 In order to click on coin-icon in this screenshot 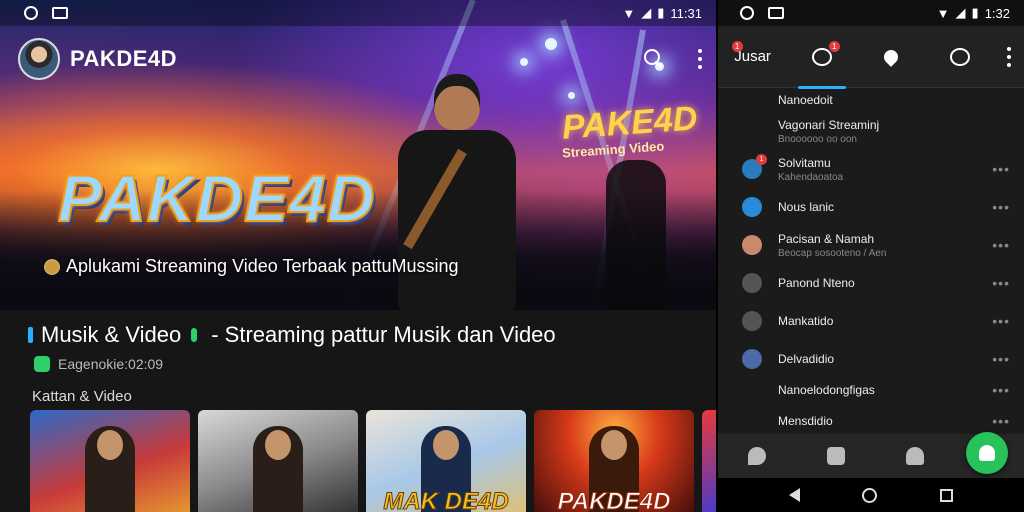, I will do `click(52, 266)`.